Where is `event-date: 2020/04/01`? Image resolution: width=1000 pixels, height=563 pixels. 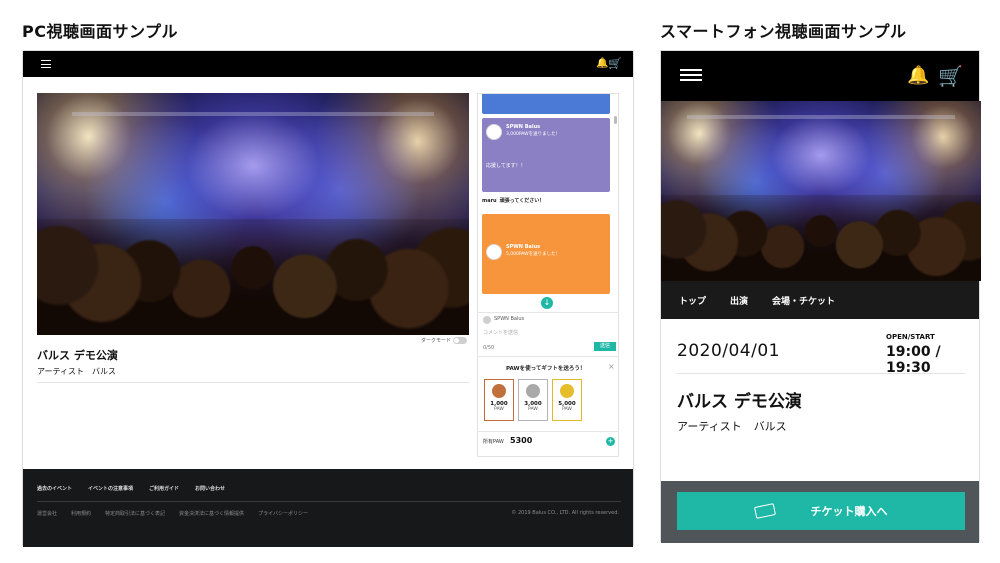 event-date: 2020/04/01 is located at coordinates (728, 351).